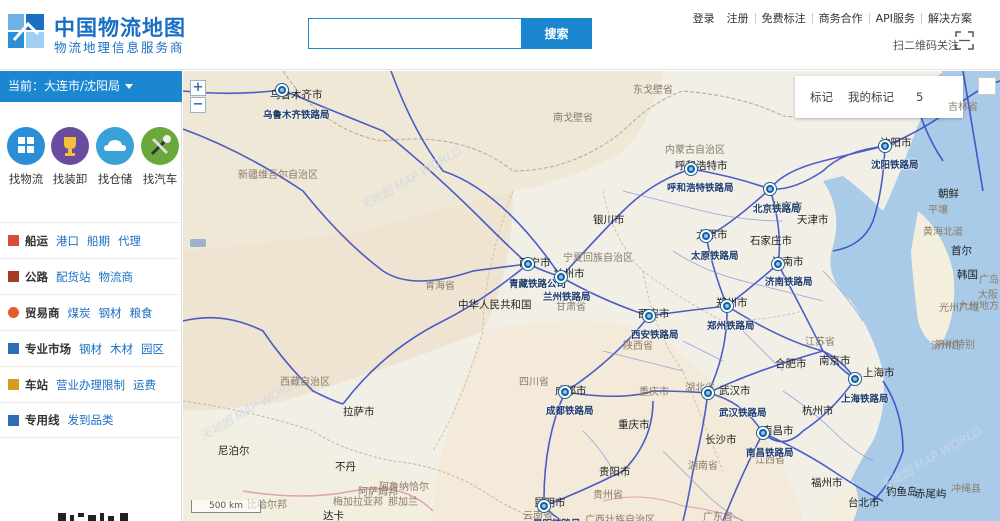 The height and width of the screenshot is (521, 1000). I want to click on place-label: 冲绳县, so click(966, 489).